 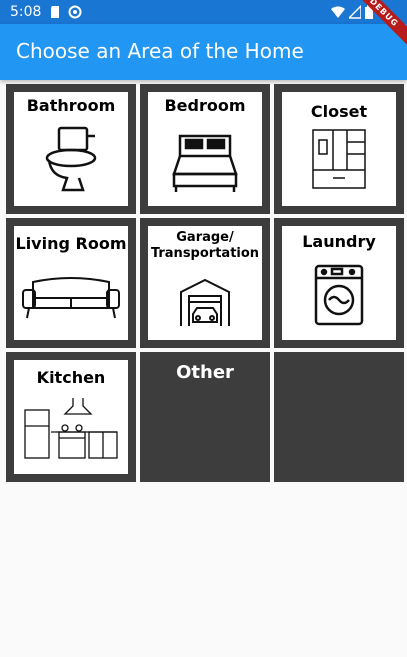 What do you see at coordinates (355, 12) in the screenshot?
I see `signal-icon` at bounding box center [355, 12].